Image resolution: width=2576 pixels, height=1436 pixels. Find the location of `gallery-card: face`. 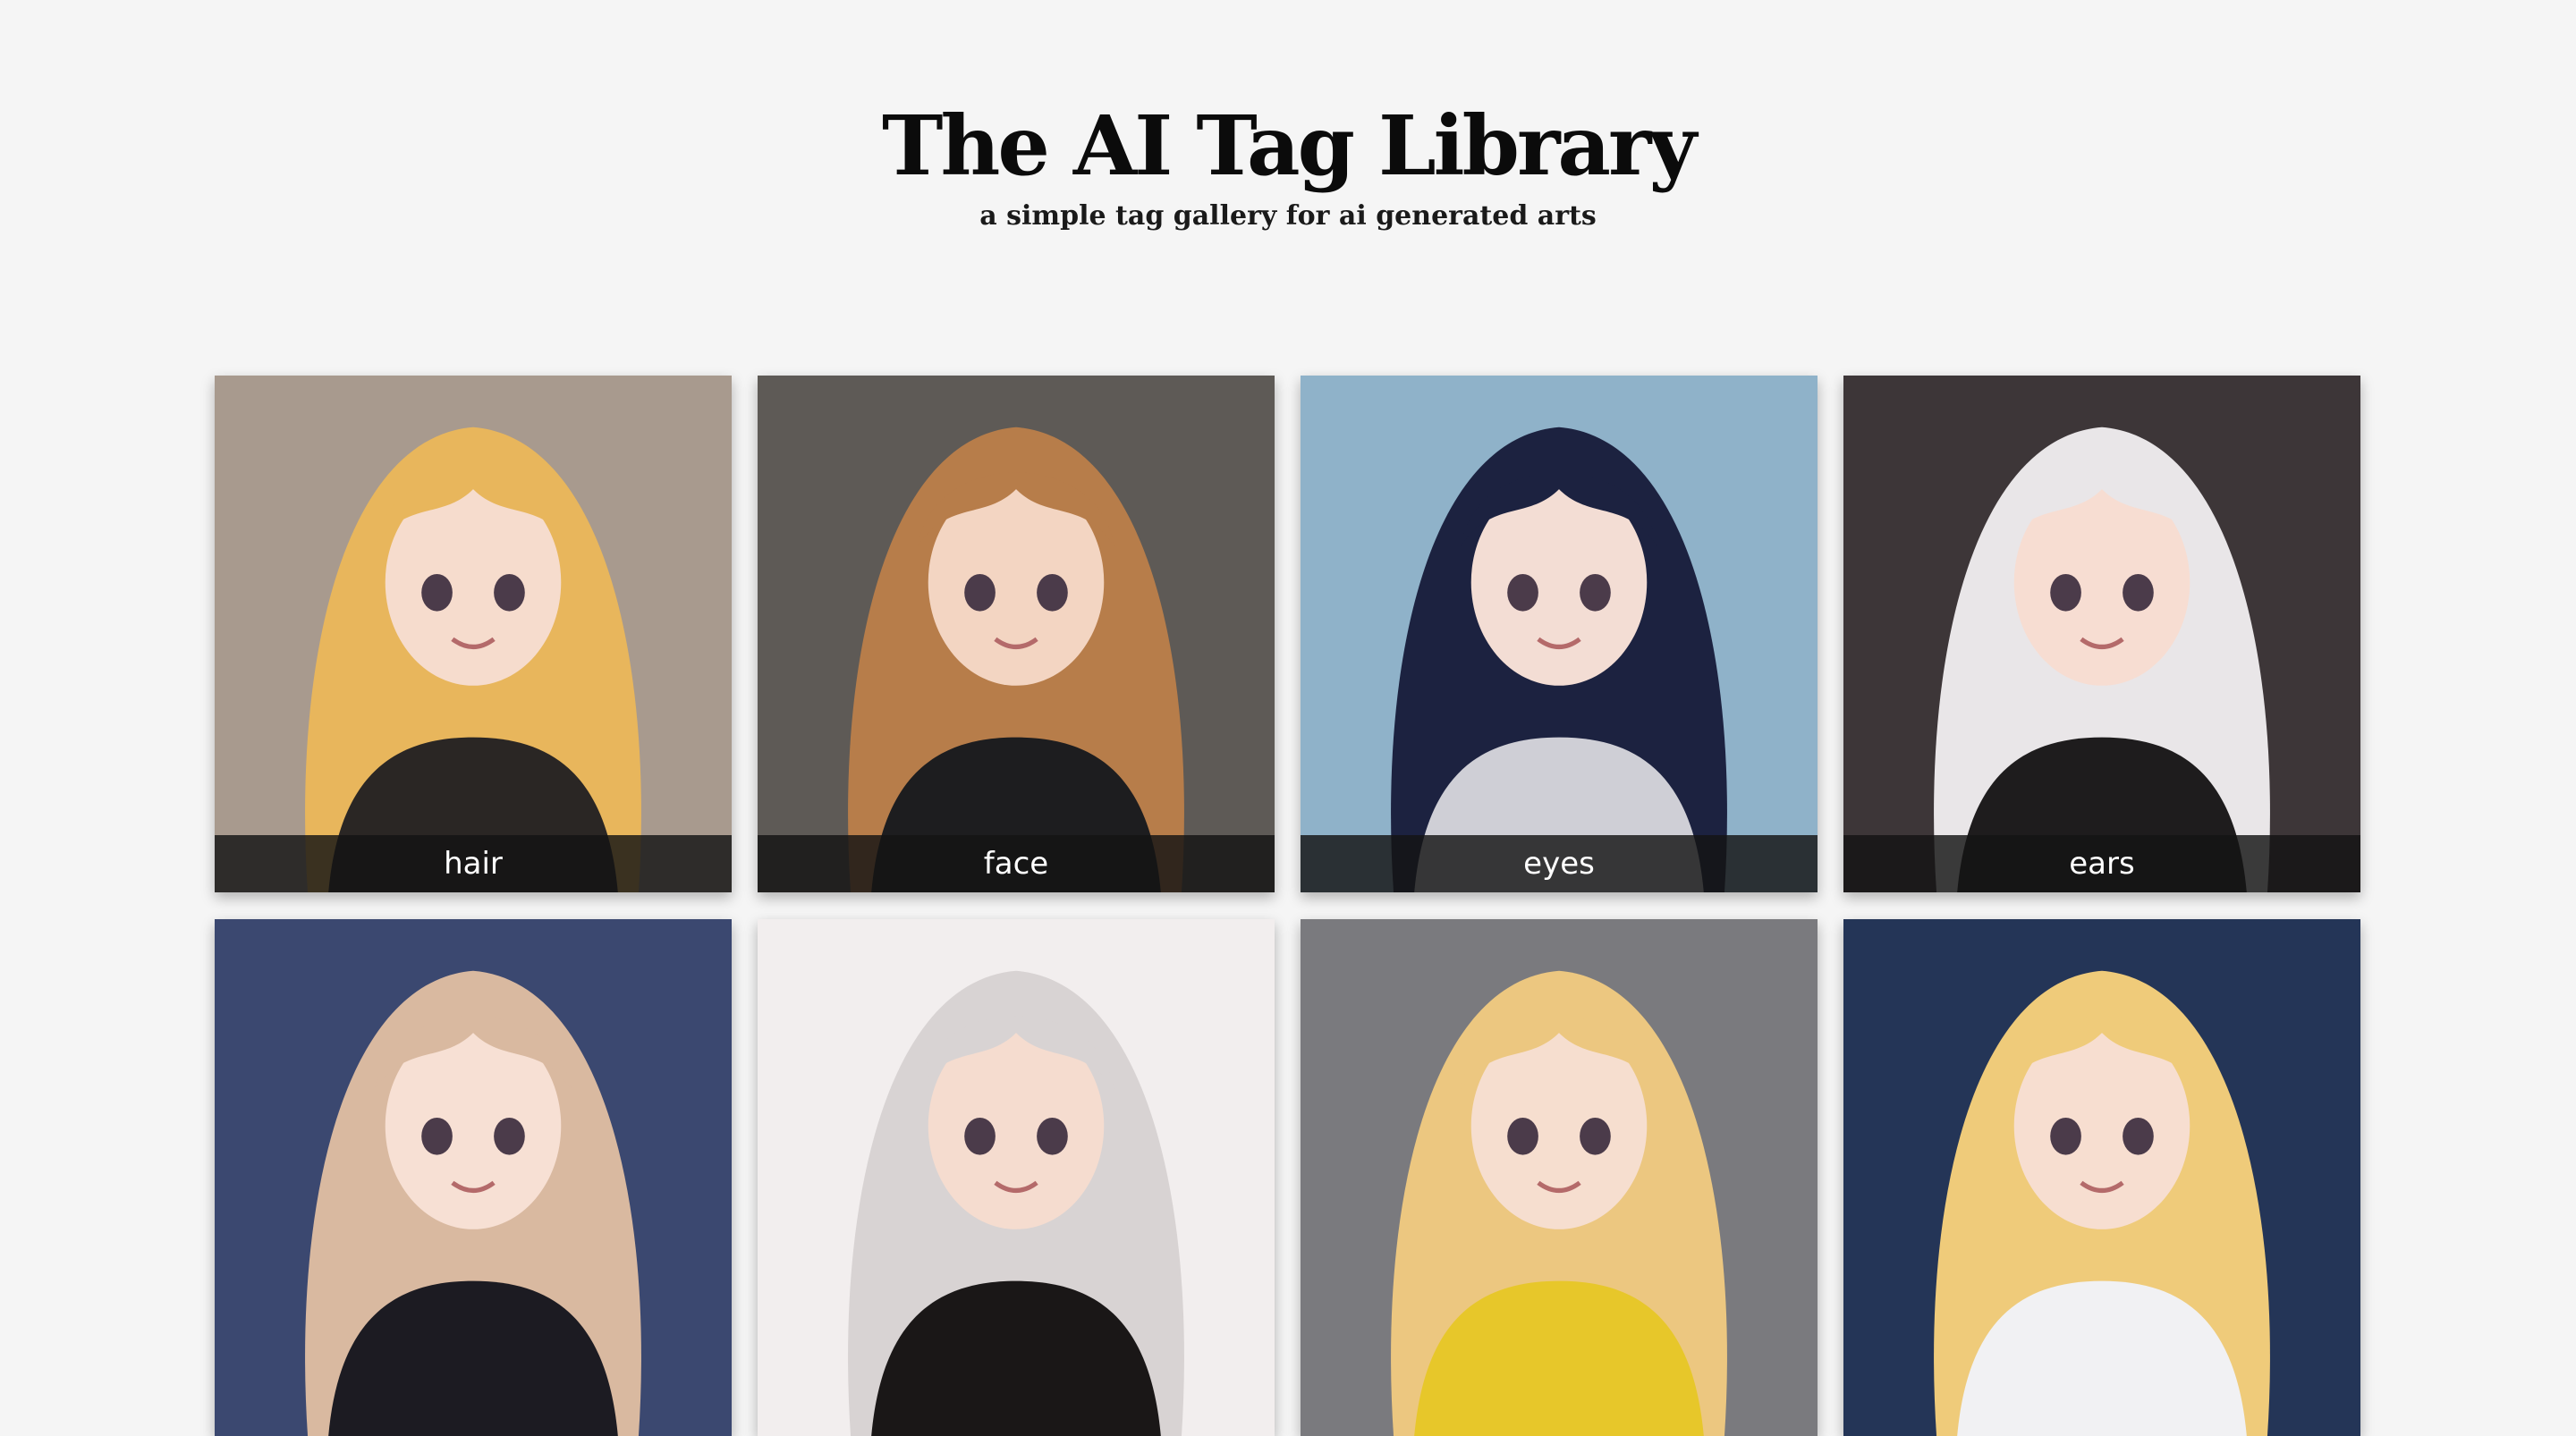

gallery-card: face is located at coordinates (1016, 634).